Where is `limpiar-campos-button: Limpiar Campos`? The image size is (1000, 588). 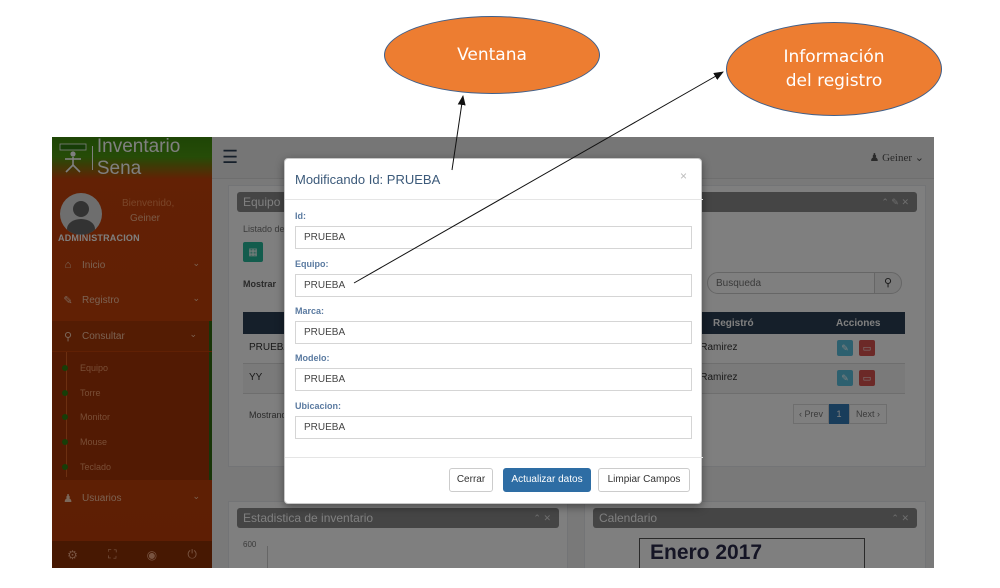 limpiar-campos-button: Limpiar Campos is located at coordinates (644, 480).